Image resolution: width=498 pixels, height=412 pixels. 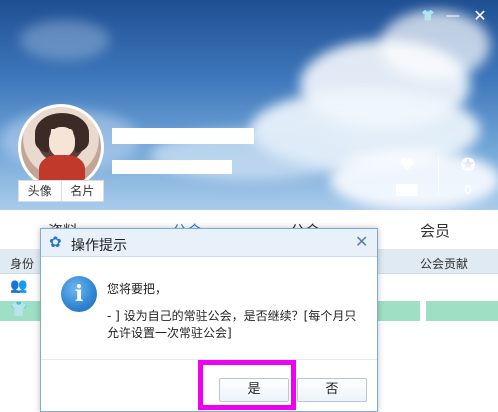 What do you see at coordinates (82, 191) in the screenshot?
I see `avatar-tab-card: 名片` at bounding box center [82, 191].